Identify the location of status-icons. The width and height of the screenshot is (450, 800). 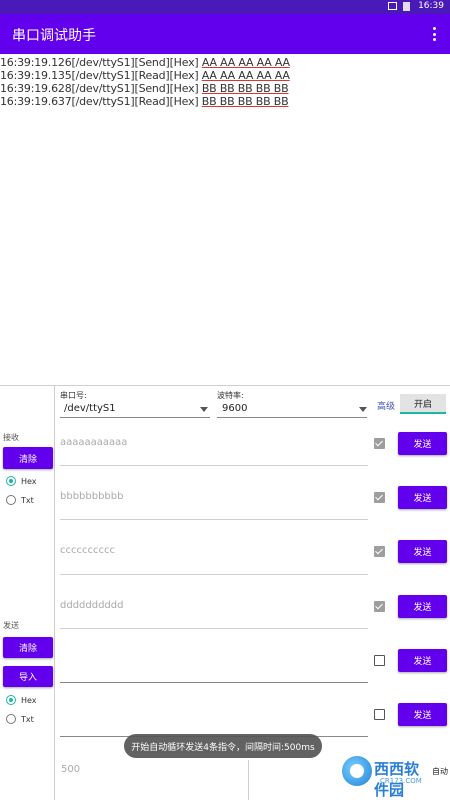
(399, 6).